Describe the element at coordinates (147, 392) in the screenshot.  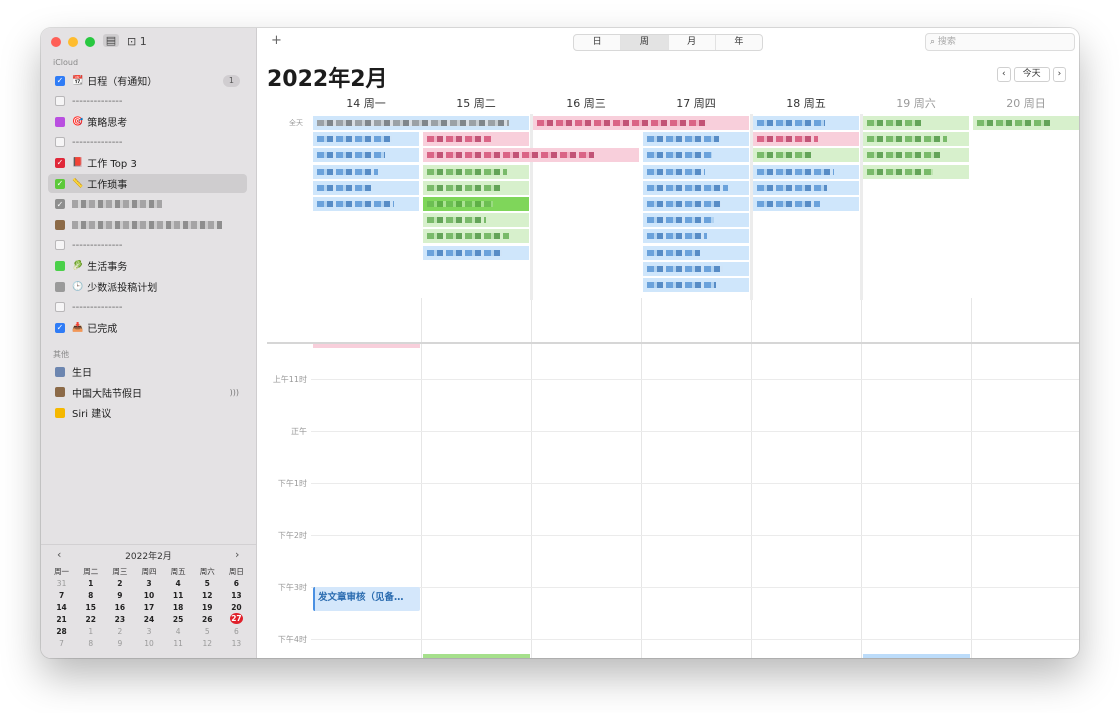
I see `other-calendar-item: 中国大陆节假日)))` at that location.